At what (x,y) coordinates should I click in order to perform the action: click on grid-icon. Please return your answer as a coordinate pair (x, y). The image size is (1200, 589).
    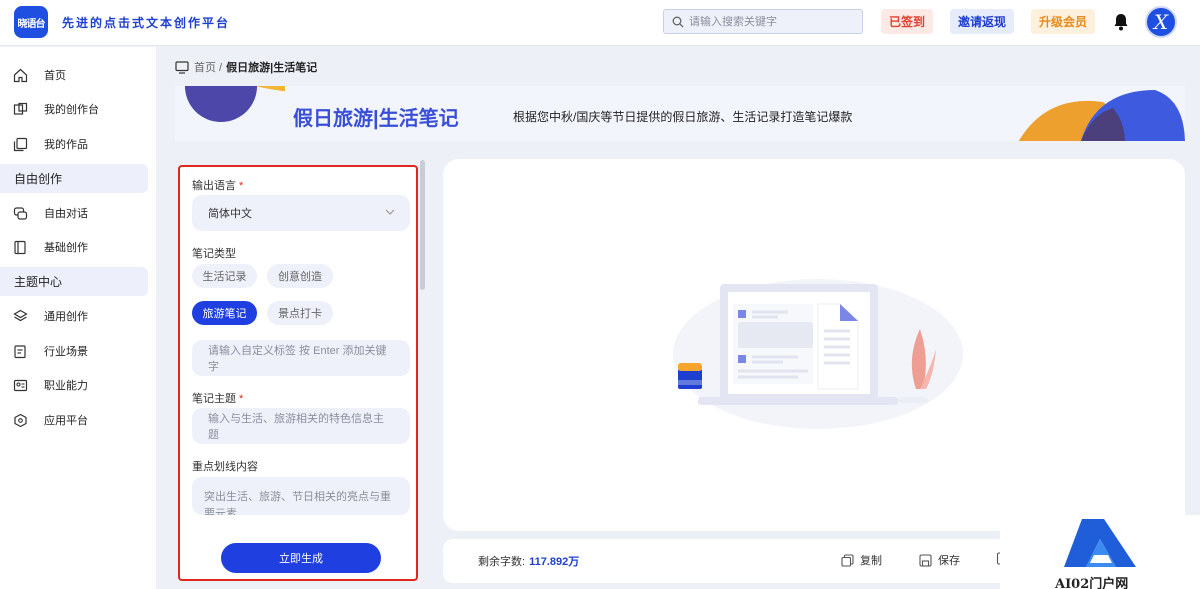
    Looking at the image, I should click on (20, 109).